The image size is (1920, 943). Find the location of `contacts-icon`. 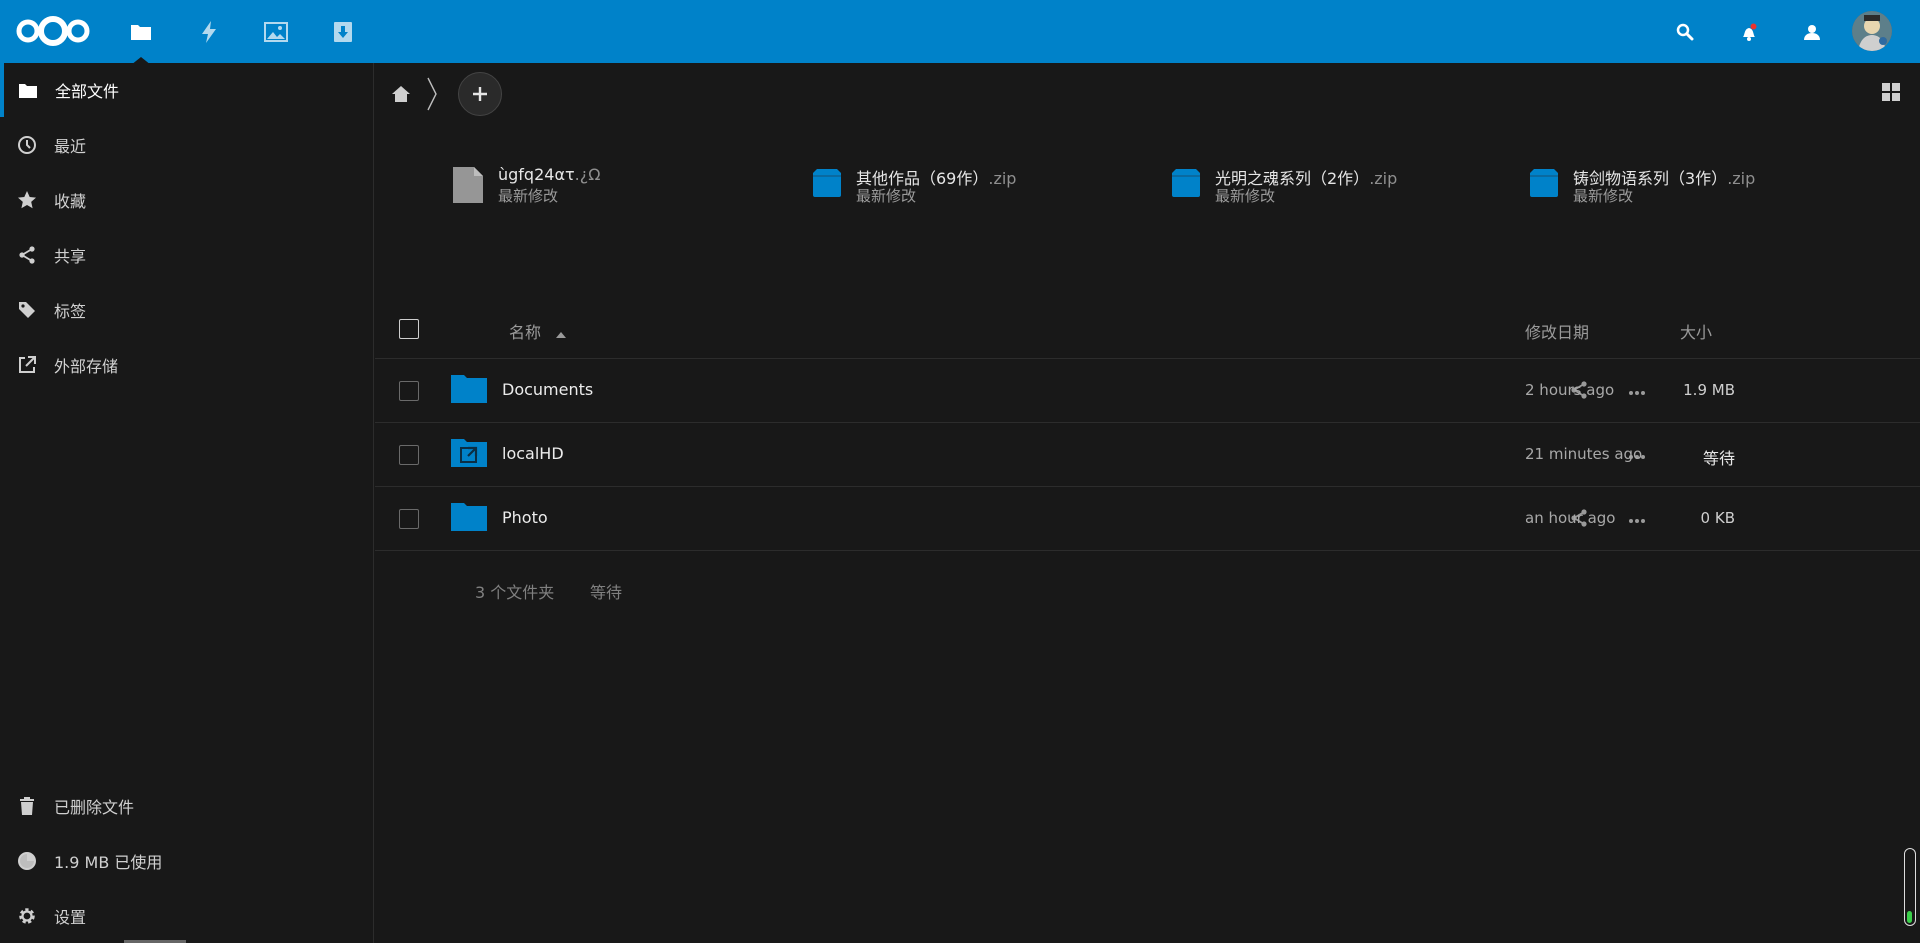

contacts-icon is located at coordinates (1812, 32).